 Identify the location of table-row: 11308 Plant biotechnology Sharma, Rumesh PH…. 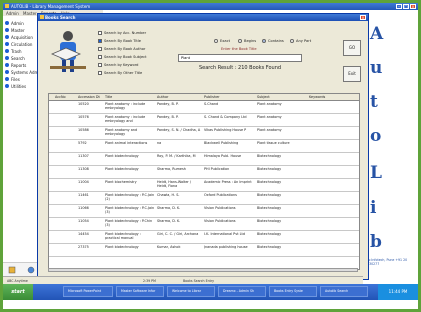
(204, 172).